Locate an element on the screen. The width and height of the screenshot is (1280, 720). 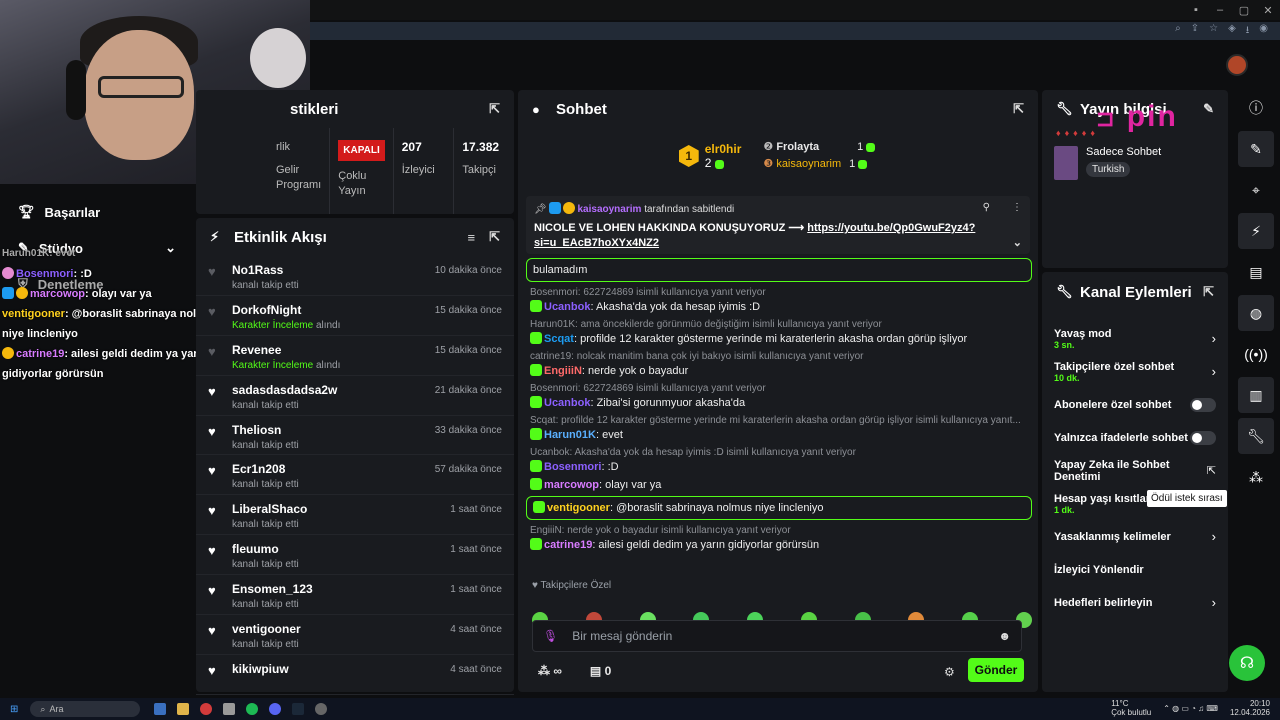
activity-user: DorkofNight is located at coordinates (333, 310).